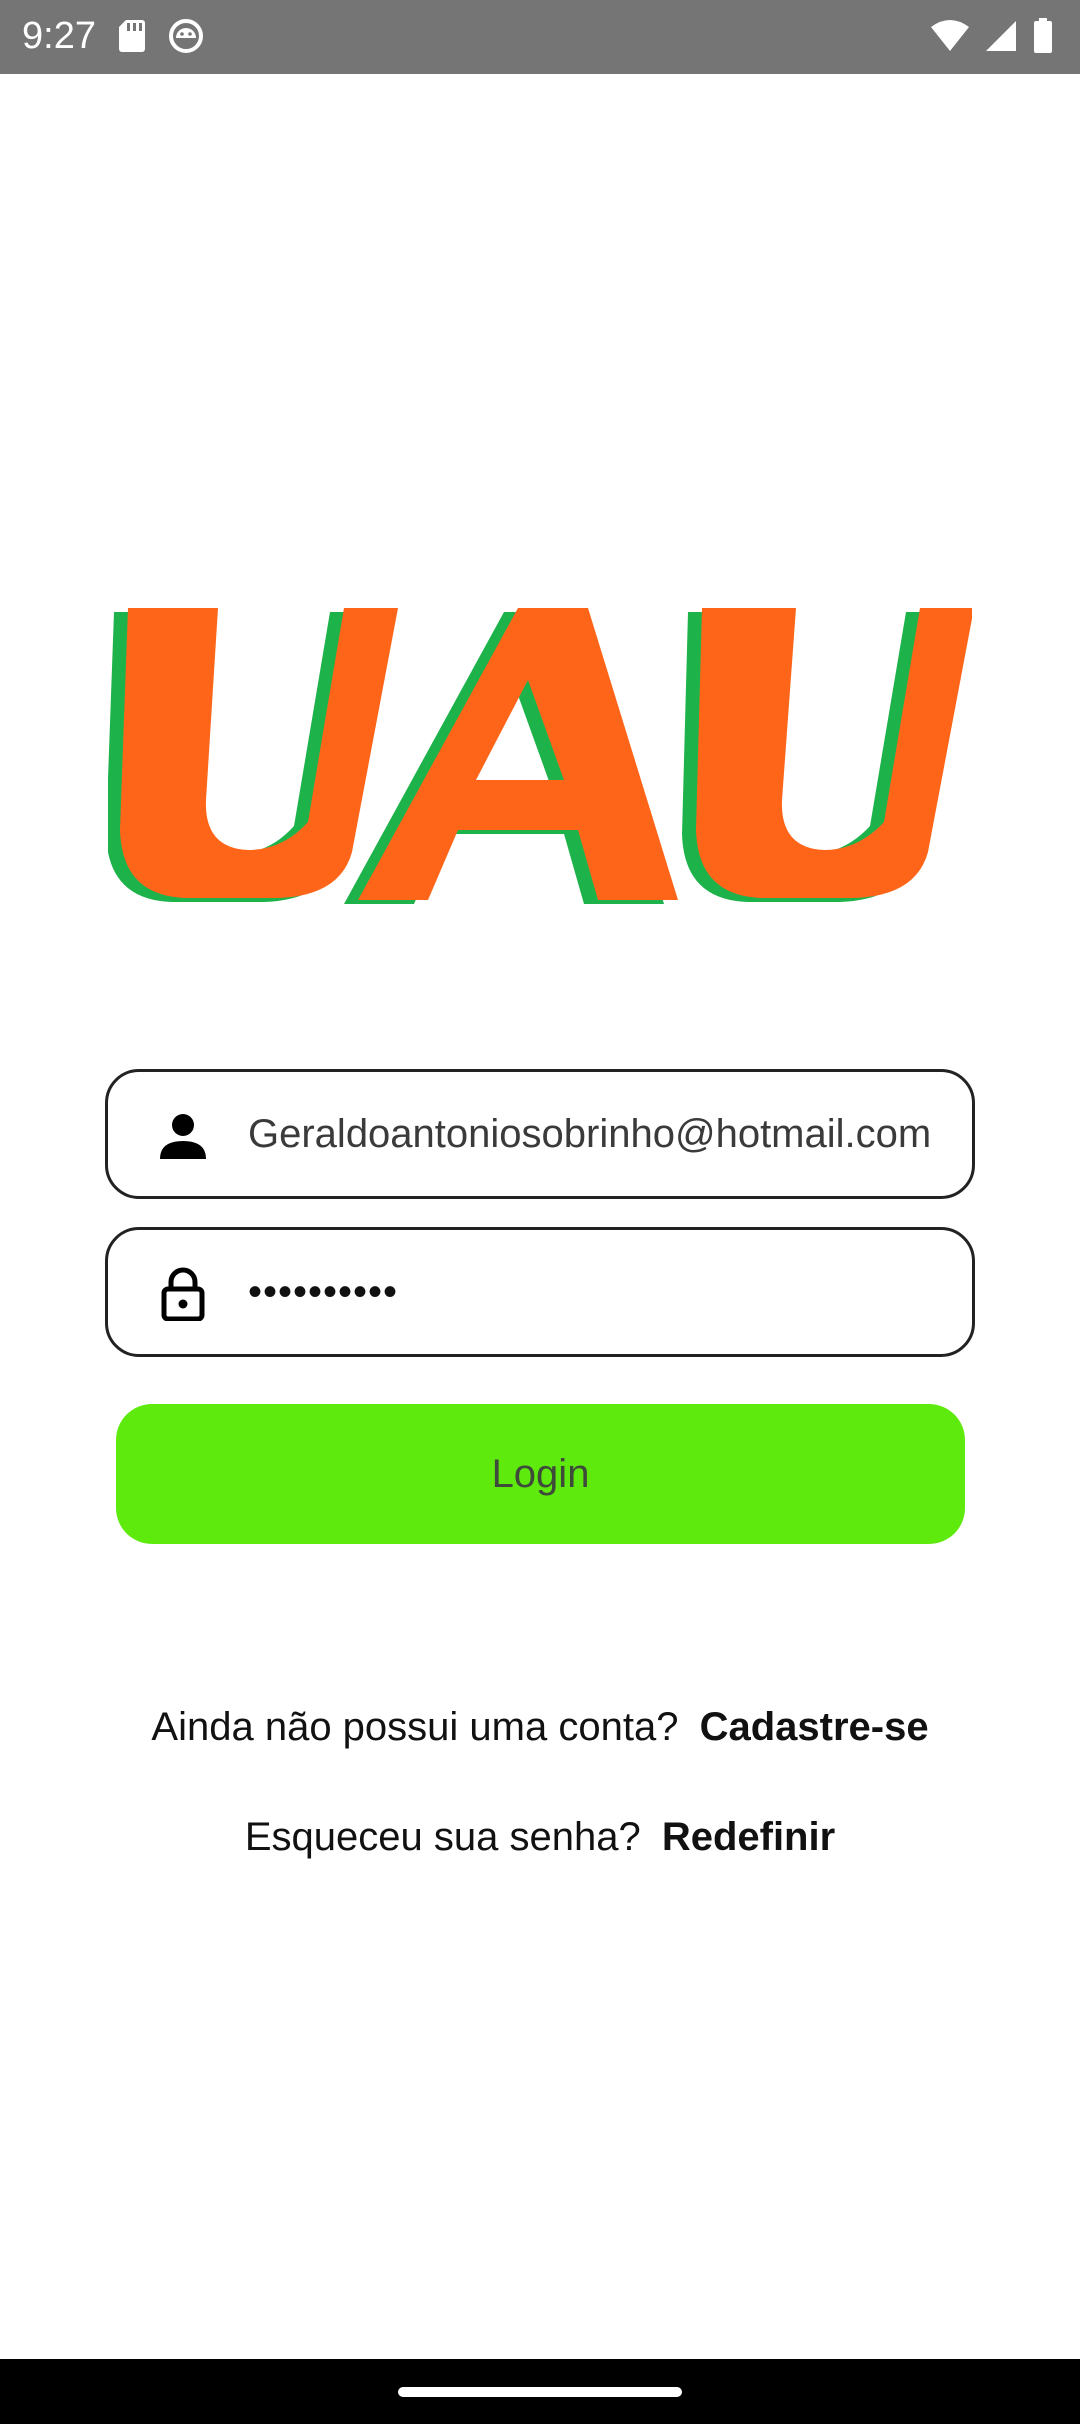 Image resolution: width=1080 pixels, height=2424 pixels. I want to click on uau-logo, so click(540, 755).